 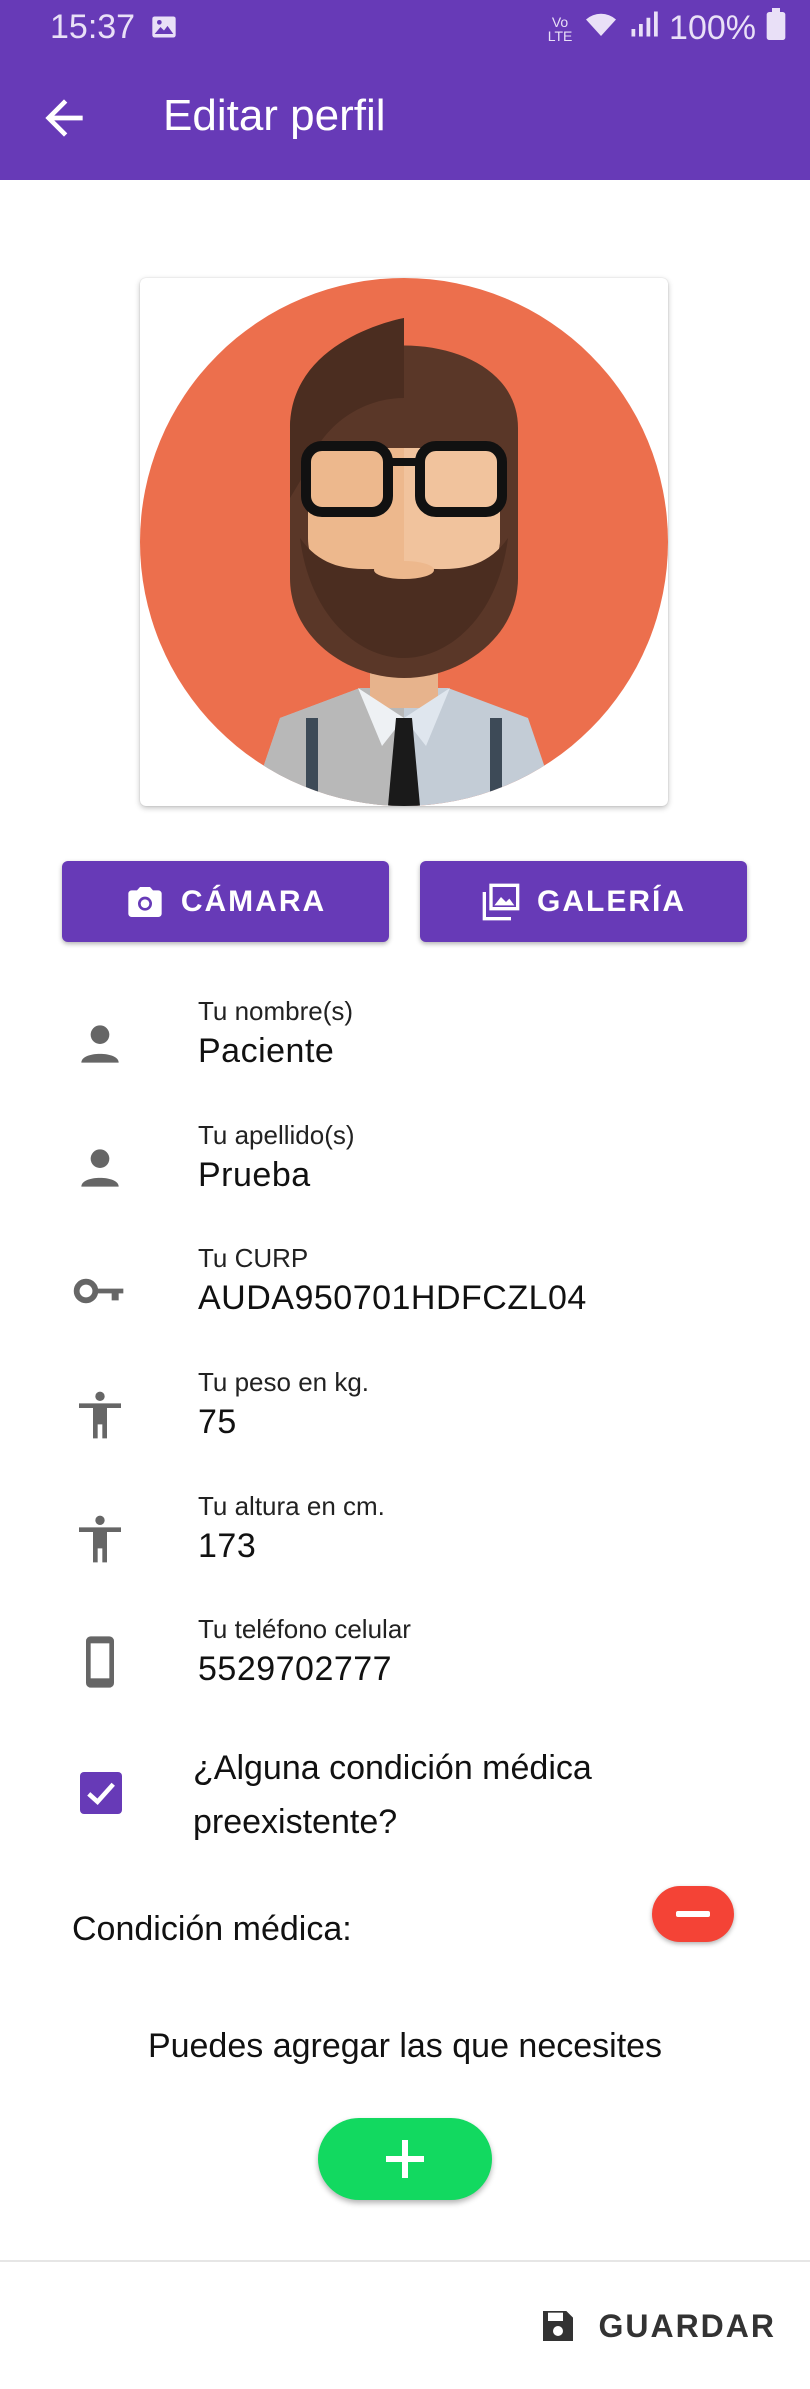 I want to click on photo-library-icon, so click(x=501, y=901).